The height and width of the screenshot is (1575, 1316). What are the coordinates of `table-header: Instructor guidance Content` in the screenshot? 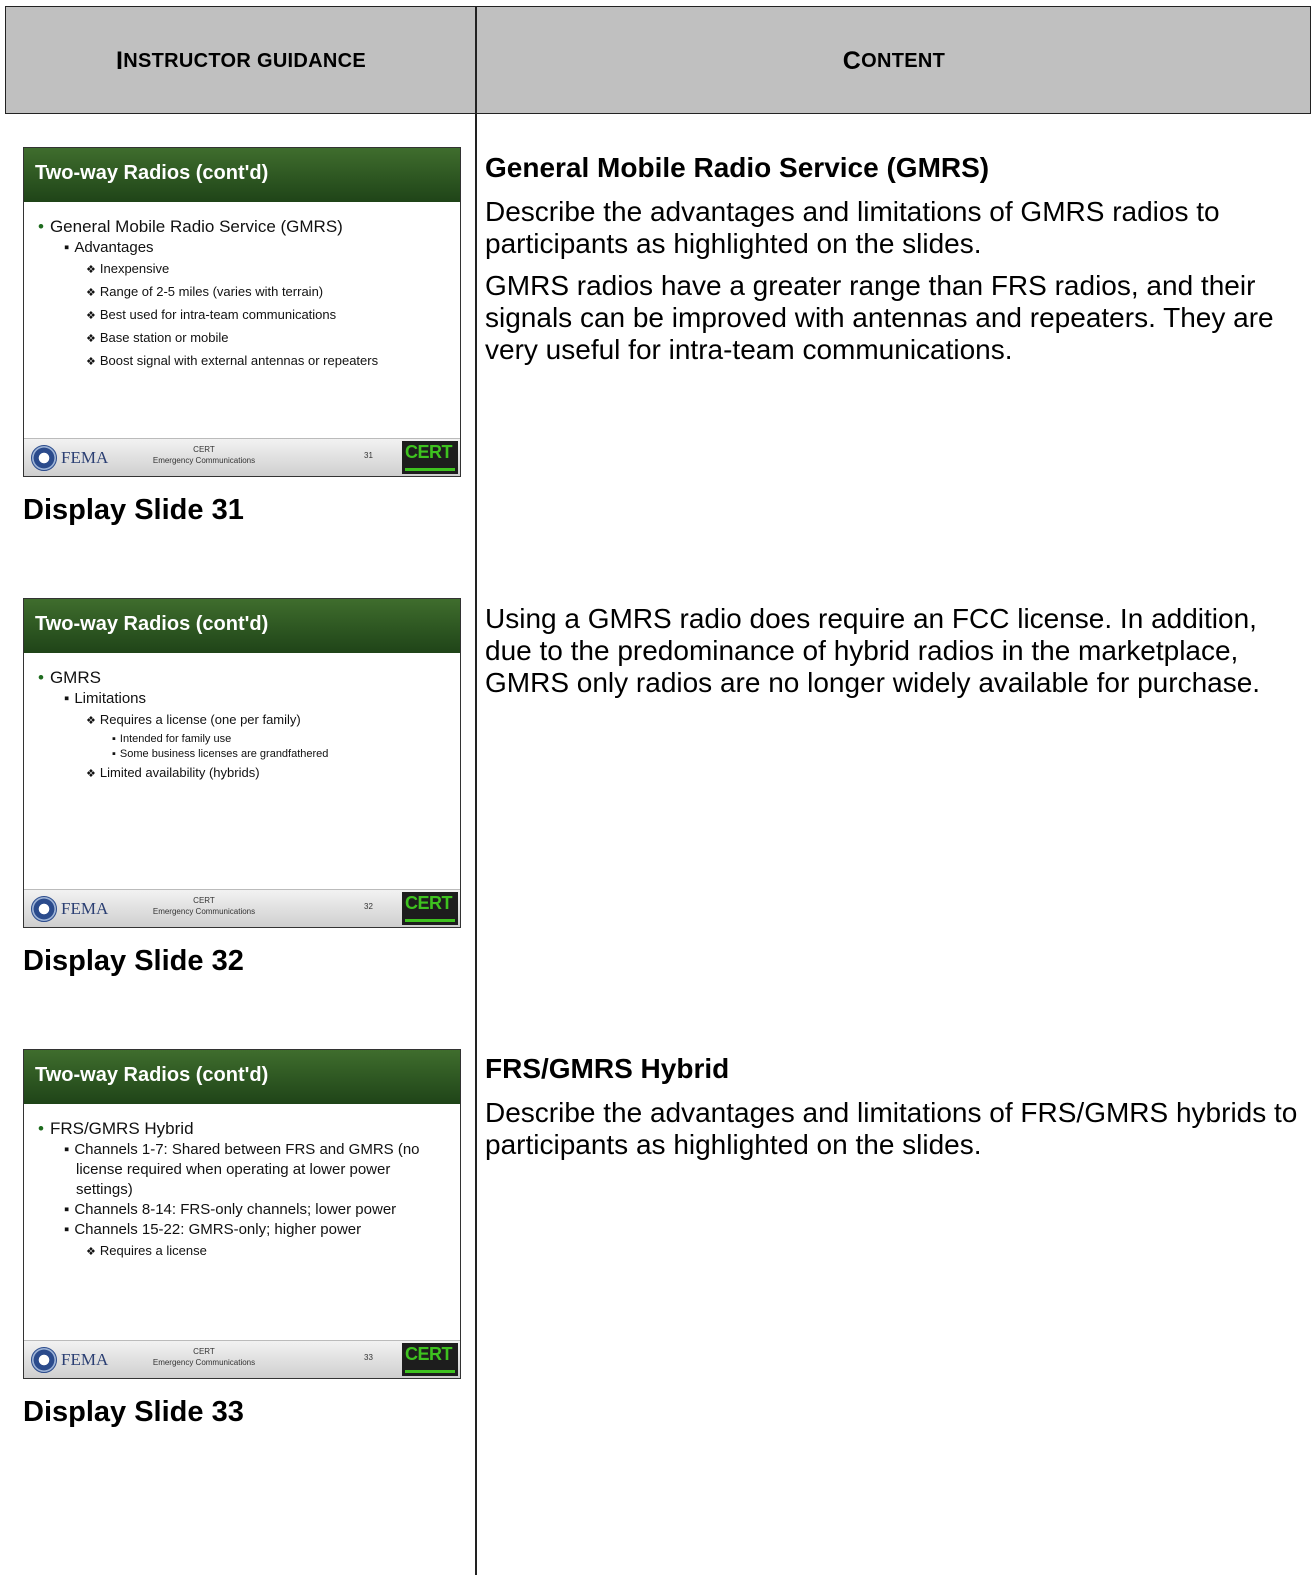 It's located at (658, 60).